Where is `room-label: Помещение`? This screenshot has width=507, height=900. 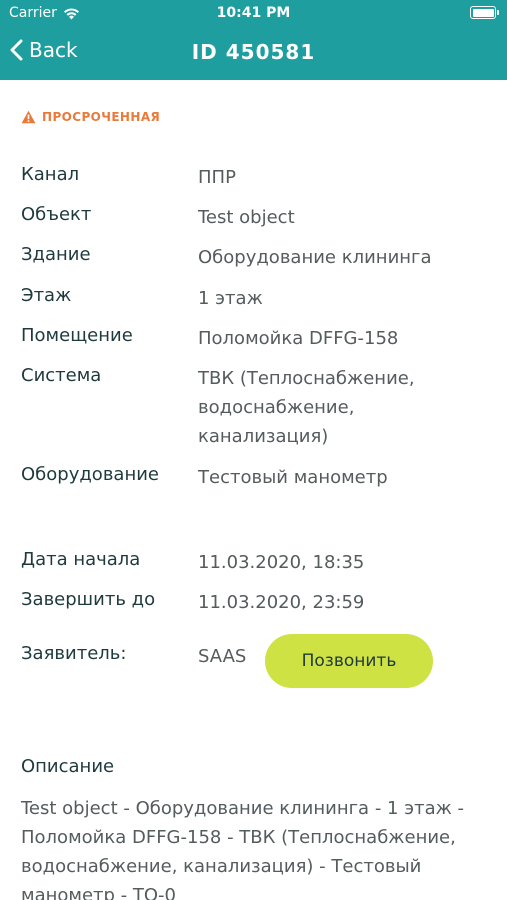
room-label: Помещение is located at coordinates (77, 335).